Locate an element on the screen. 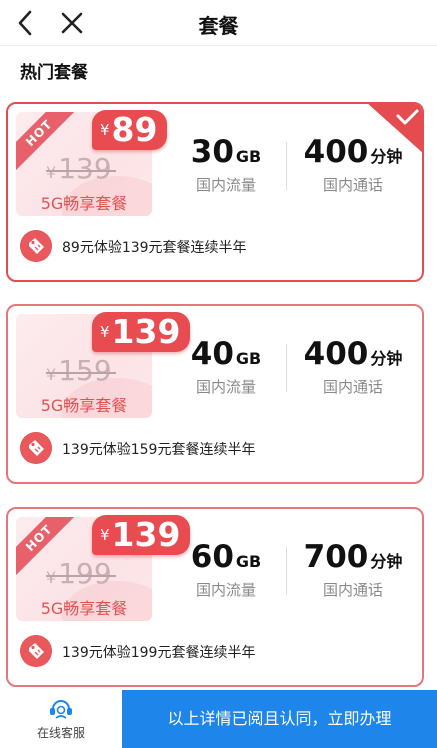  top-bar: 套餐 is located at coordinates (218, 23).